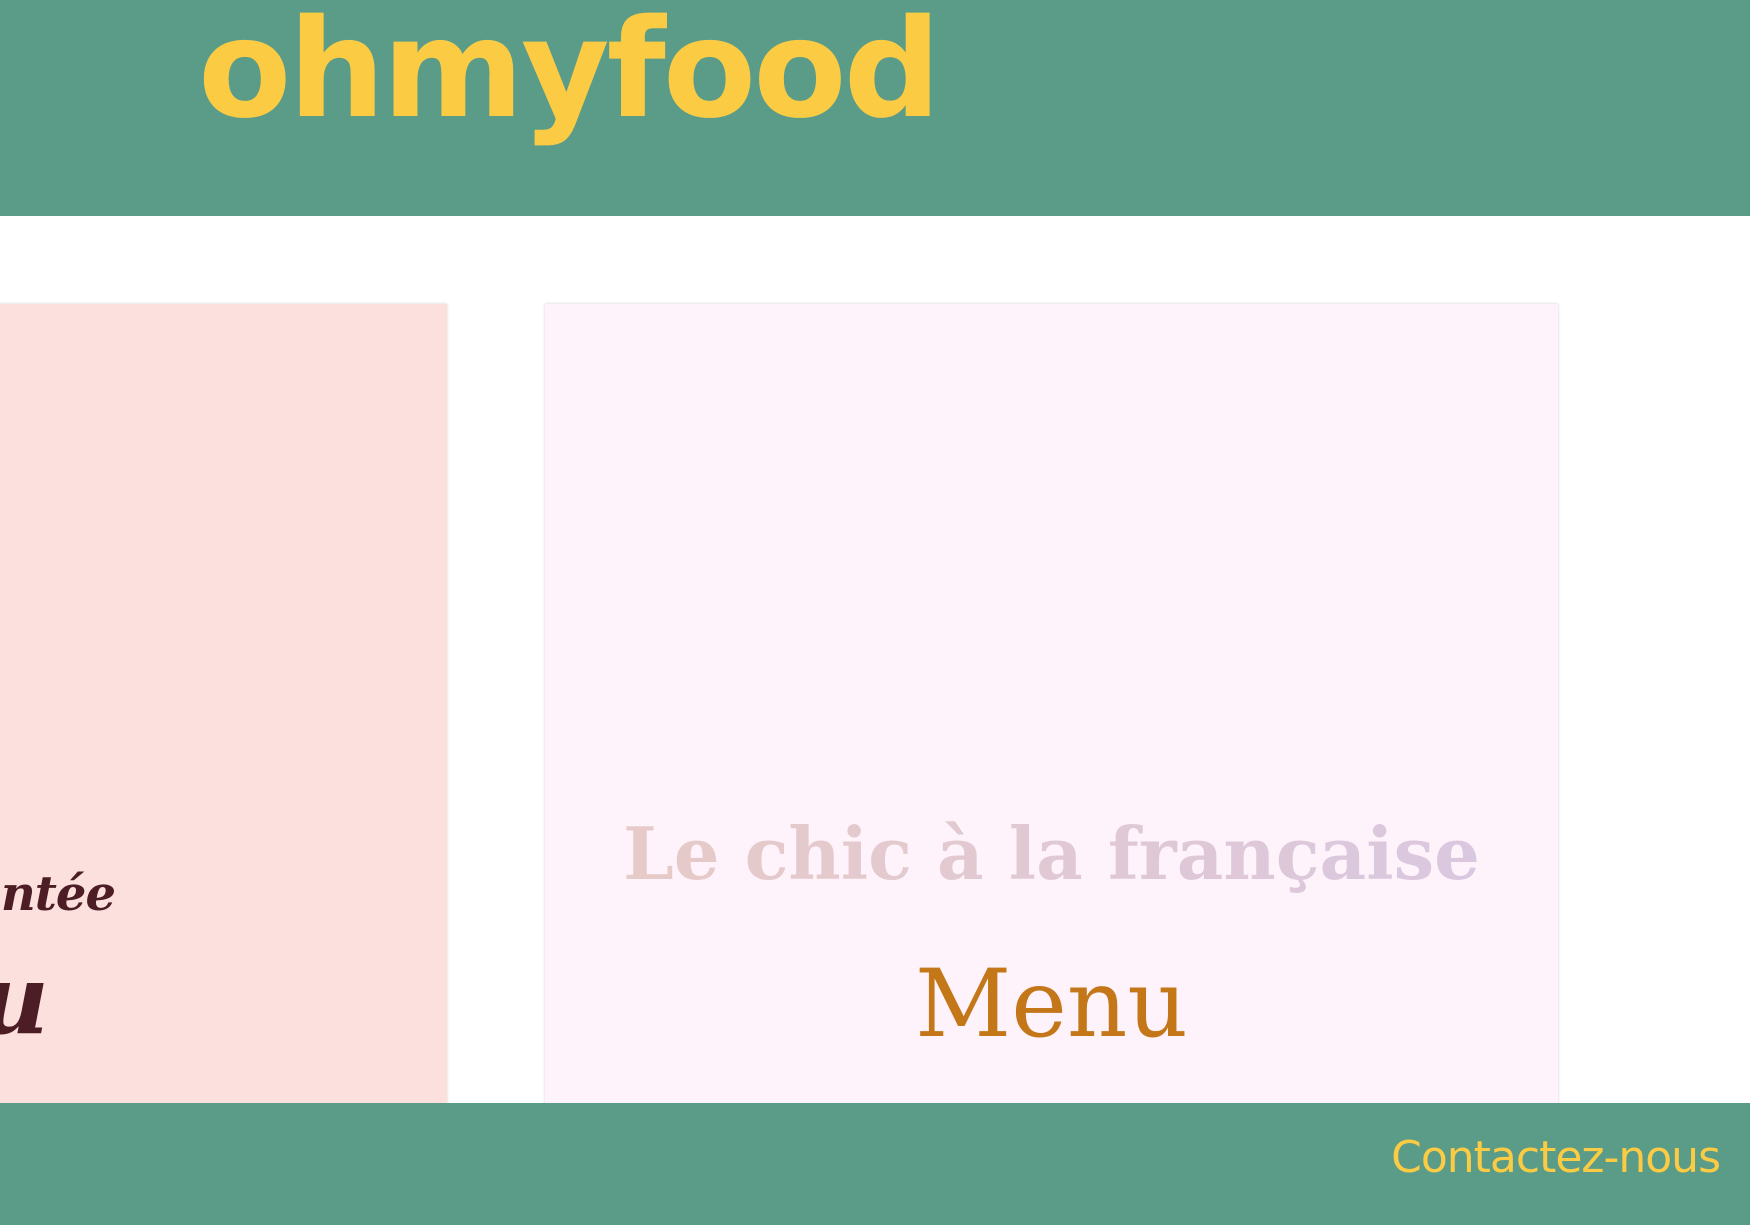 The image size is (1750, 1225). Describe the element at coordinates (1051, 1005) in the screenshot. I see `menu-button: Menu` at that location.